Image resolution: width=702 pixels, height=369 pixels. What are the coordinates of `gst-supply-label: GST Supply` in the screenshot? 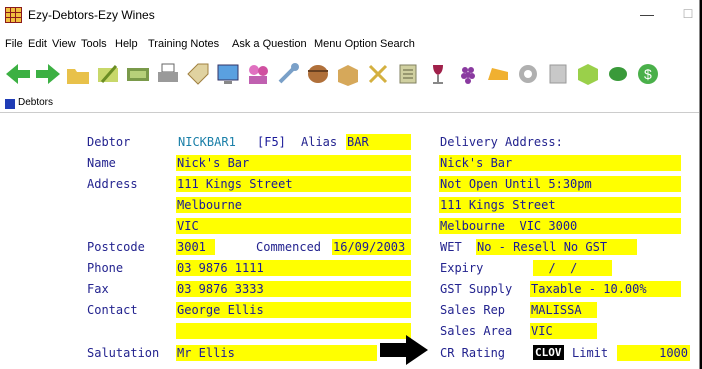 It's located at (476, 289).